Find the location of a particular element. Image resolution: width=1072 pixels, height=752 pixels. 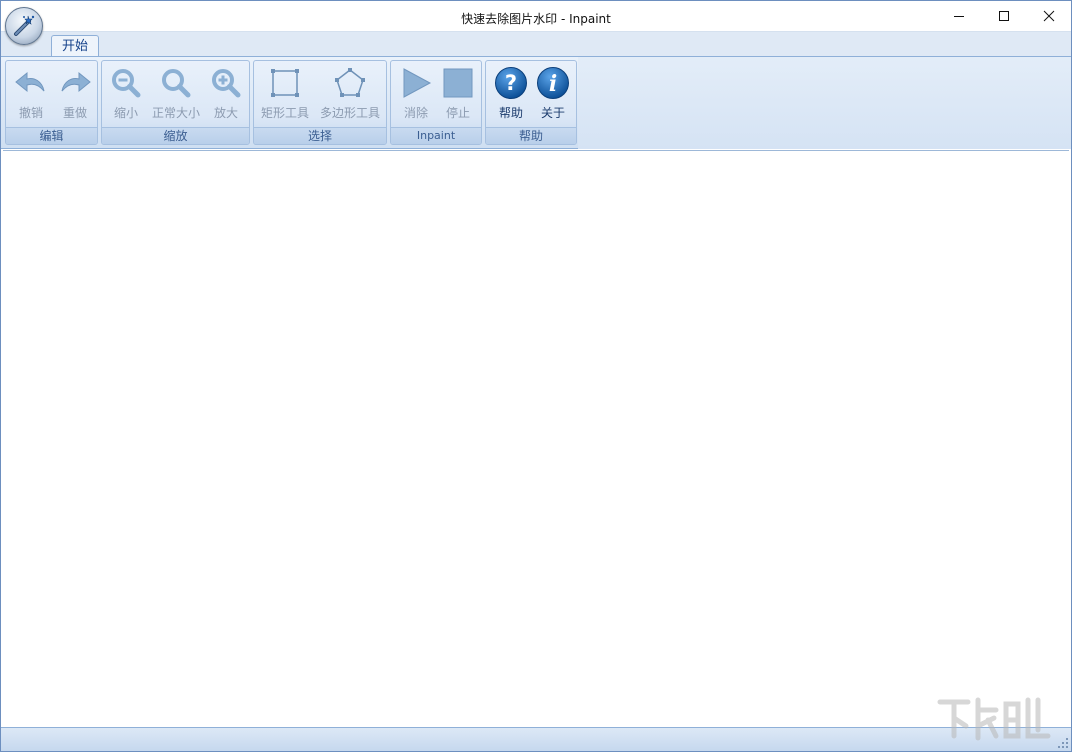

app-menu-orb is located at coordinates (24, 26).